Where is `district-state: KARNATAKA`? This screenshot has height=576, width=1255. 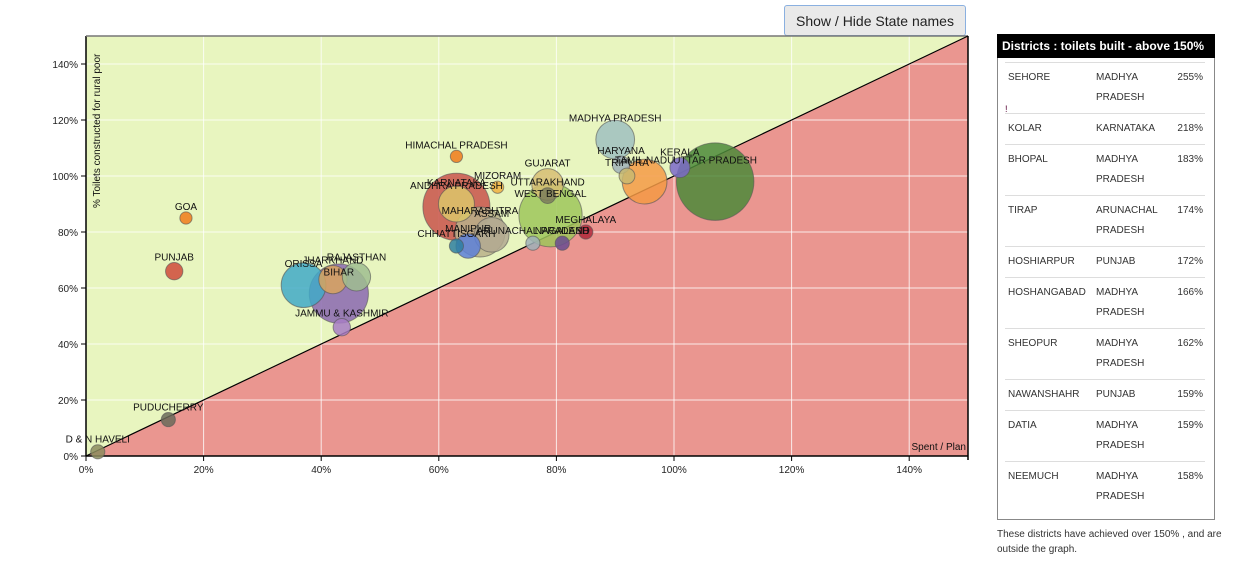
district-state: KARNATAKA is located at coordinates (1133, 129).